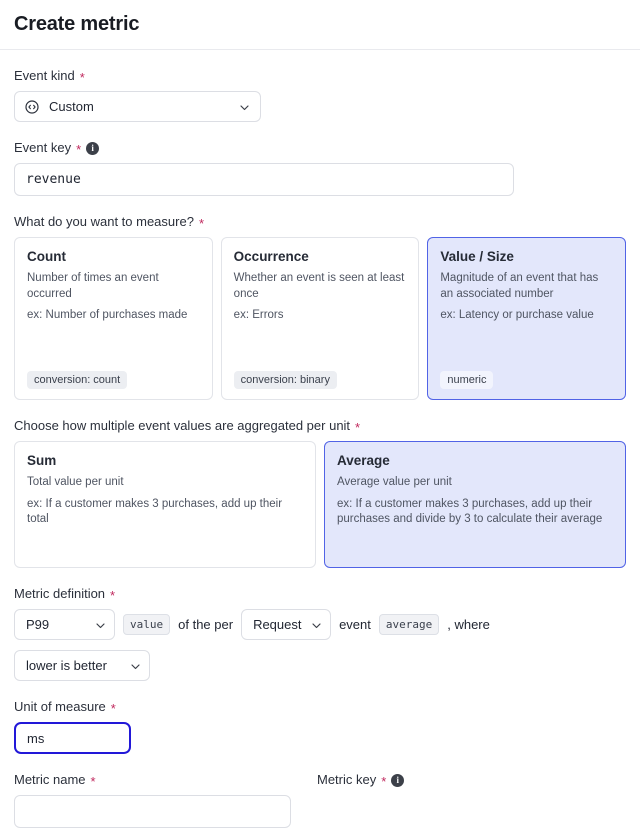 This screenshot has height=828, width=640. I want to click on custom-circle-icon, so click(32, 106).